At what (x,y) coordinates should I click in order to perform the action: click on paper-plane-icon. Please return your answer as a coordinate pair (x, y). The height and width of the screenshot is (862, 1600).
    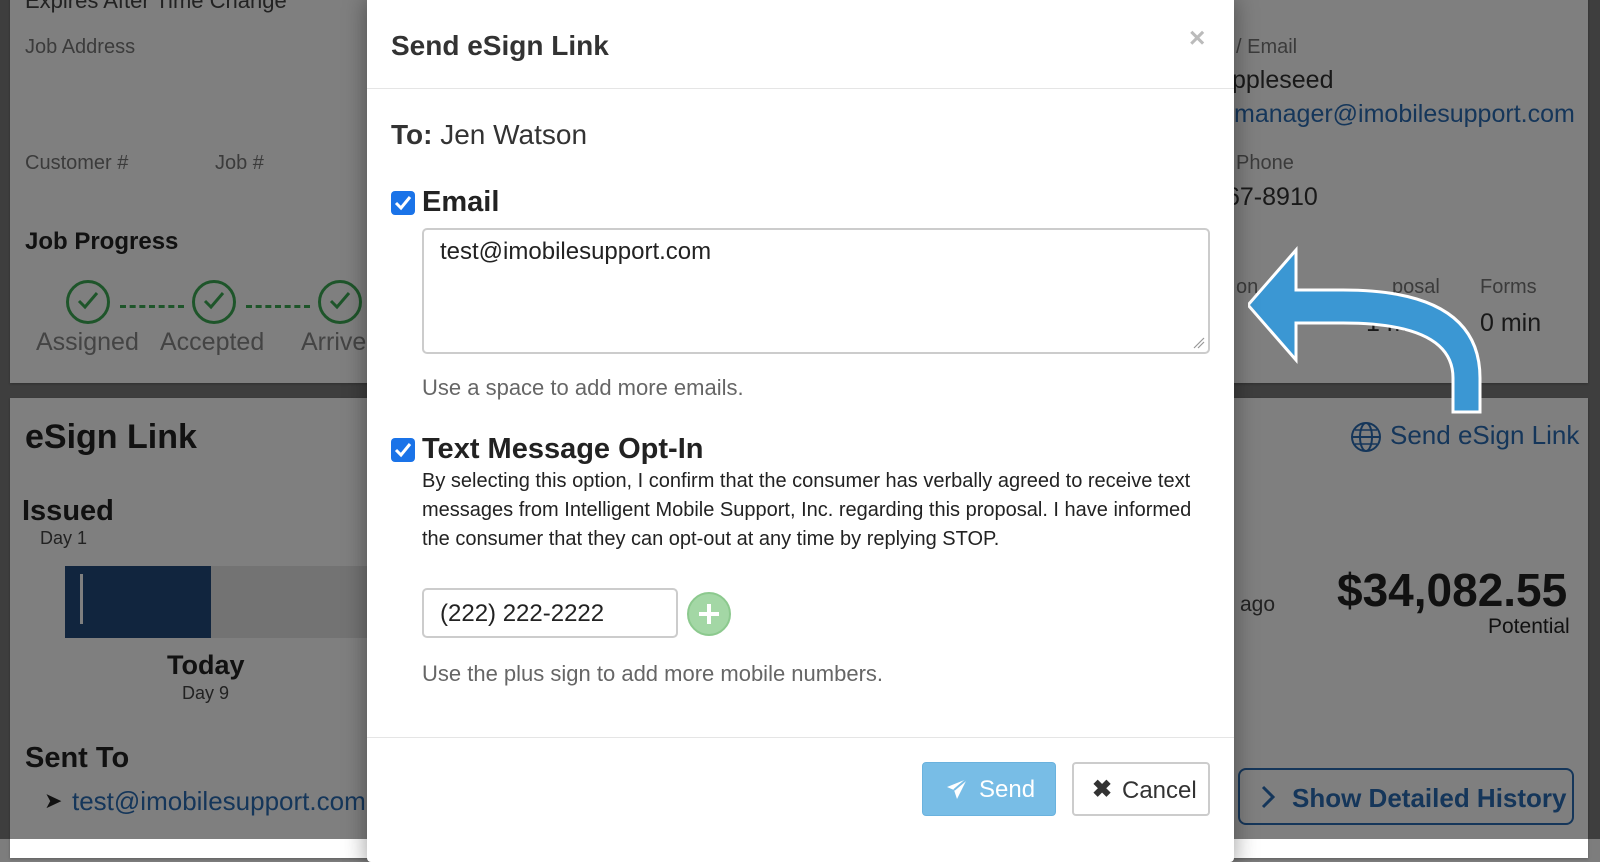
    Looking at the image, I should click on (957, 792).